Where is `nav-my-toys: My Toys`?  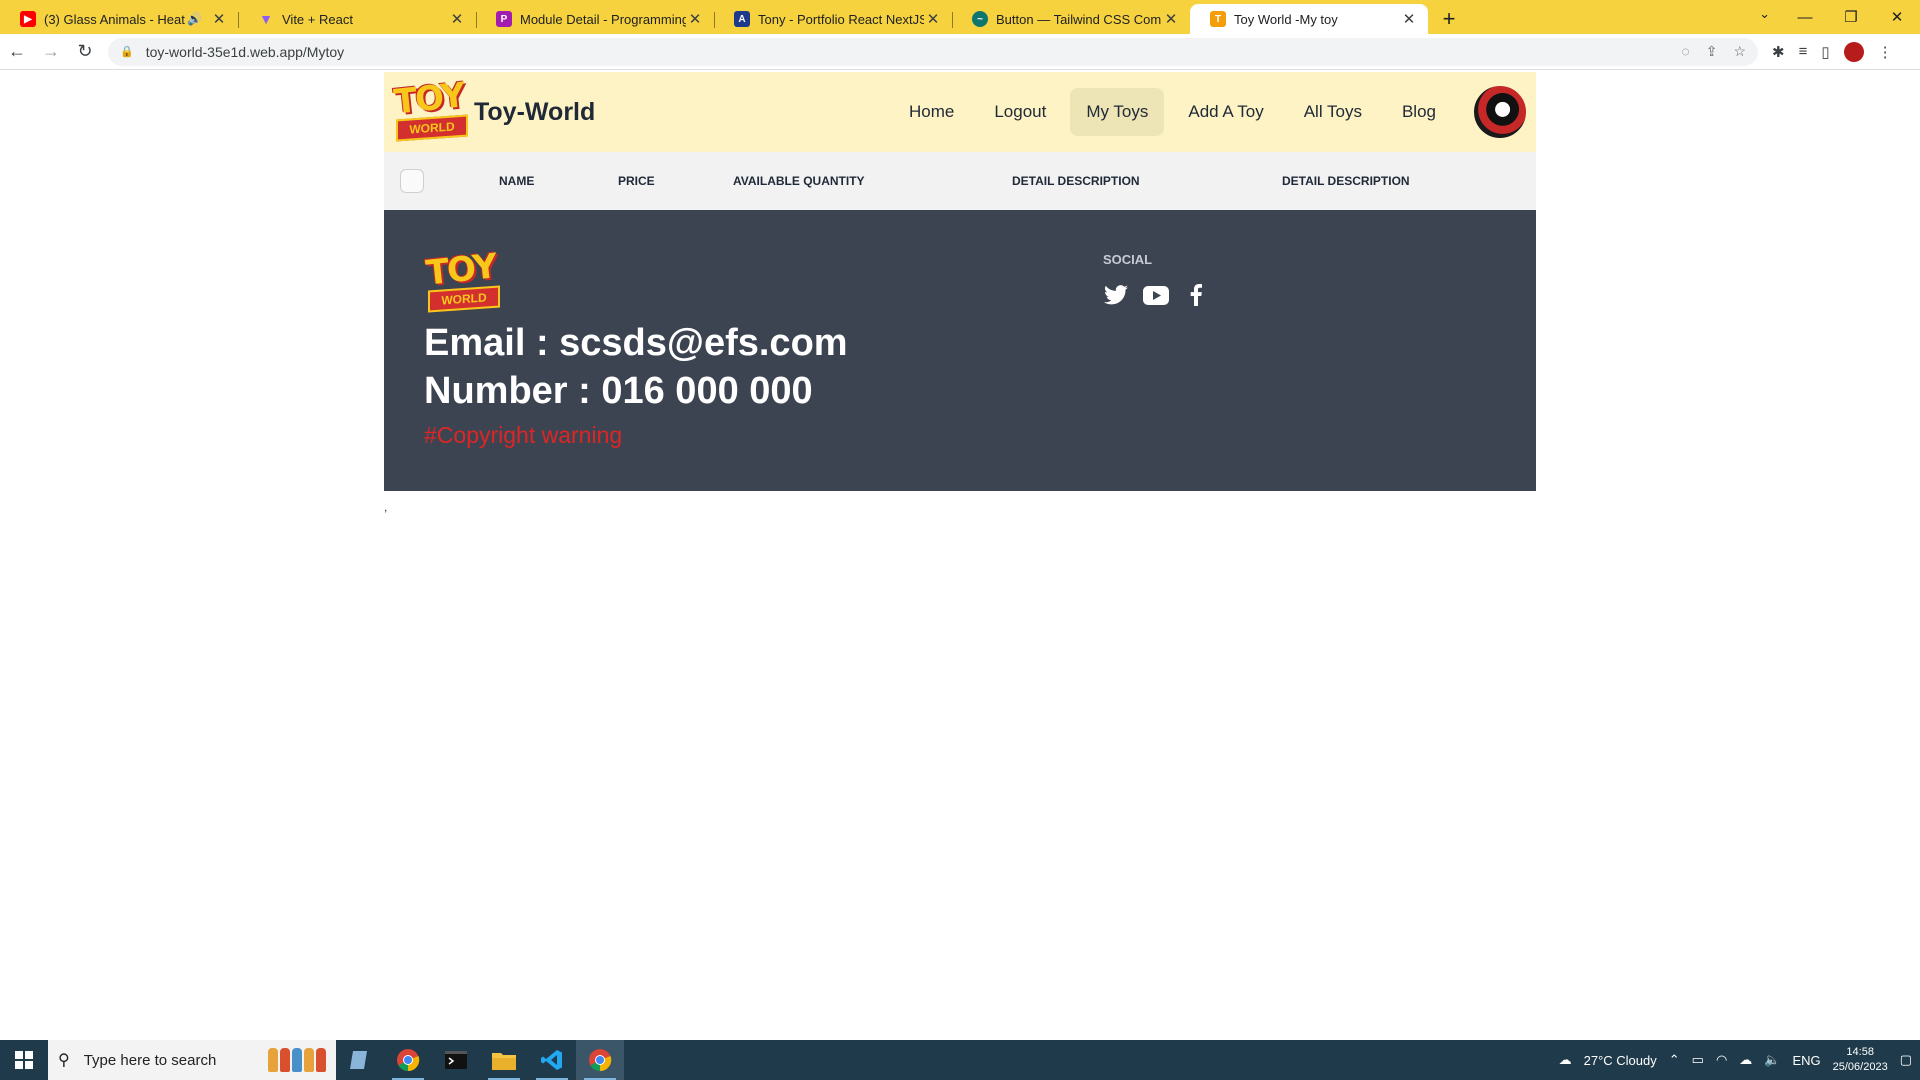
nav-my-toys: My Toys is located at coordinates (1117, 112).